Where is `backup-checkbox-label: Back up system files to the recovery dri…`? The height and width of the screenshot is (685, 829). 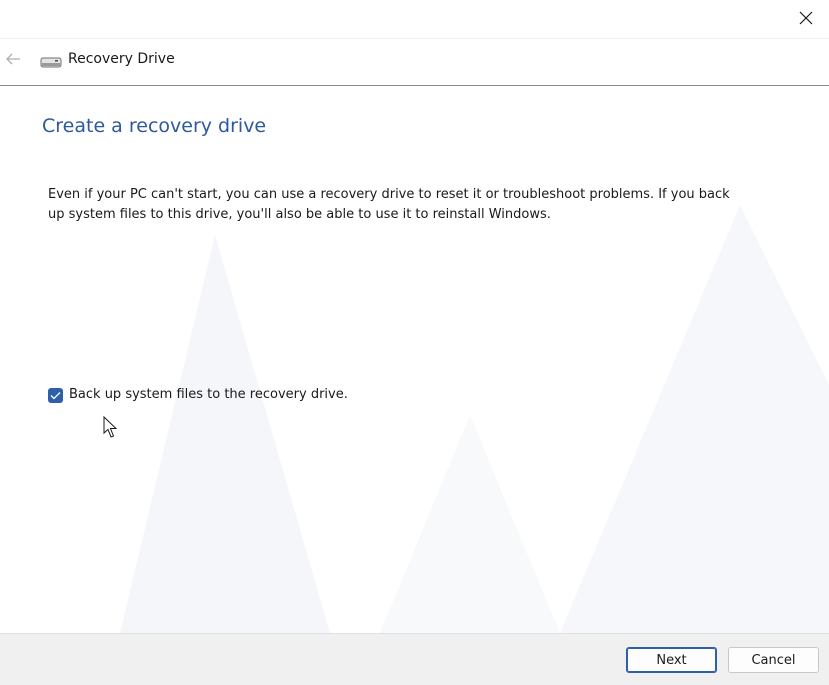
backup-checkbox-label: Back up system files to the recovery dri… is located at coordinates (208, 394).